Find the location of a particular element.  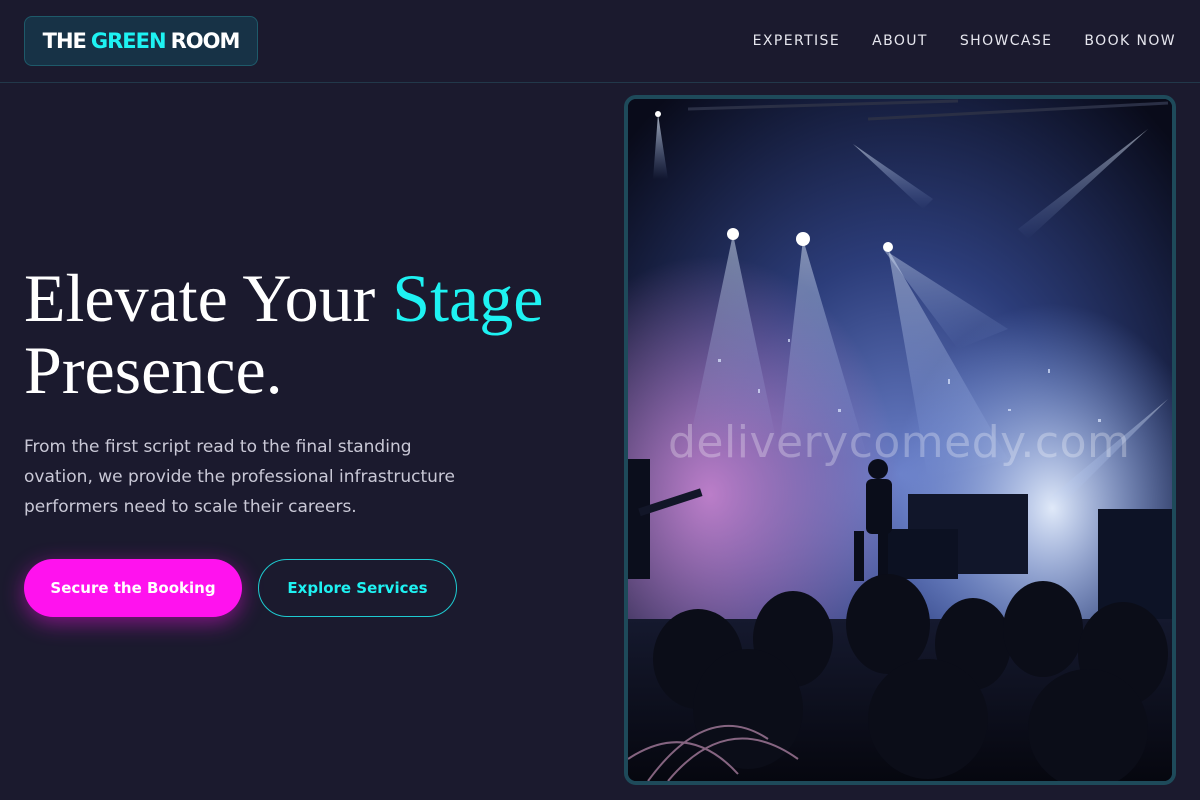

hero-title-part1: Elevate Your is located at coordinates (200, 298).